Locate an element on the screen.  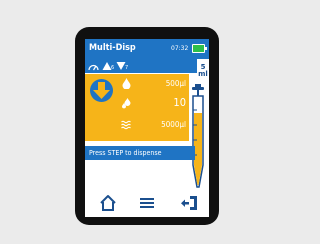
bottom-nav is located at coordinates (147, 203).